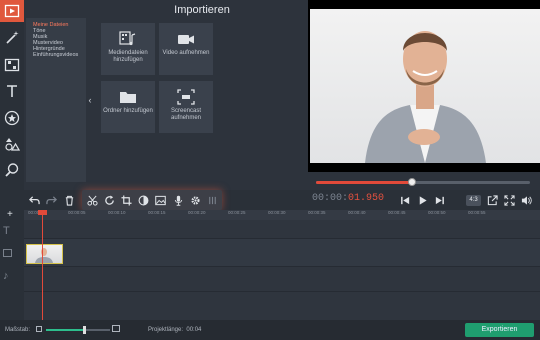  Describe the element at coordinates (117, 212) in the screenshot. I see `ruler-tick-label: 00:00:10` at that location.